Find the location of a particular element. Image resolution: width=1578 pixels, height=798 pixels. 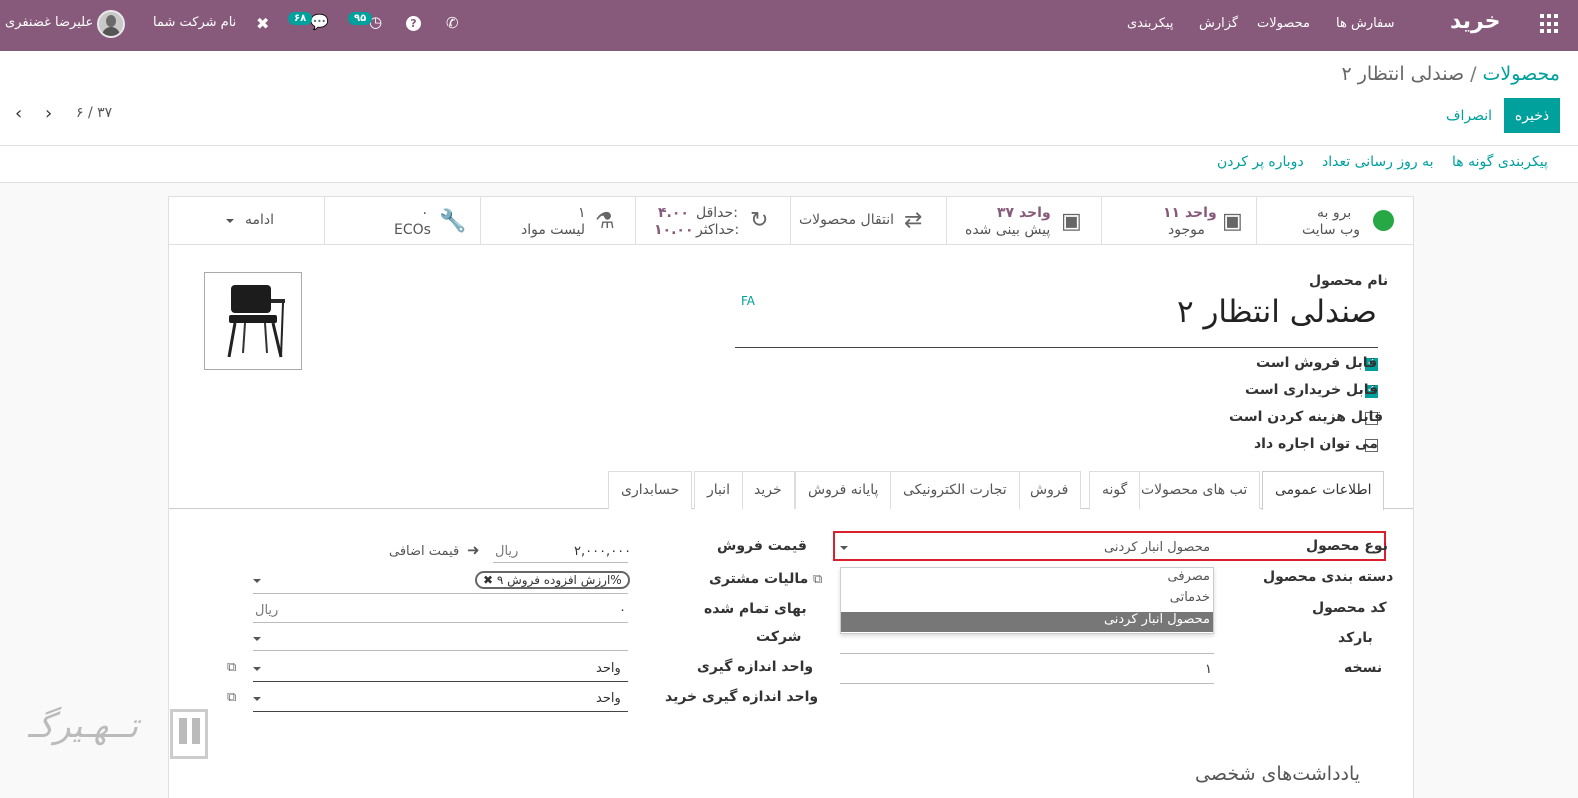

version-underline is located at coordinates (1027, 683).